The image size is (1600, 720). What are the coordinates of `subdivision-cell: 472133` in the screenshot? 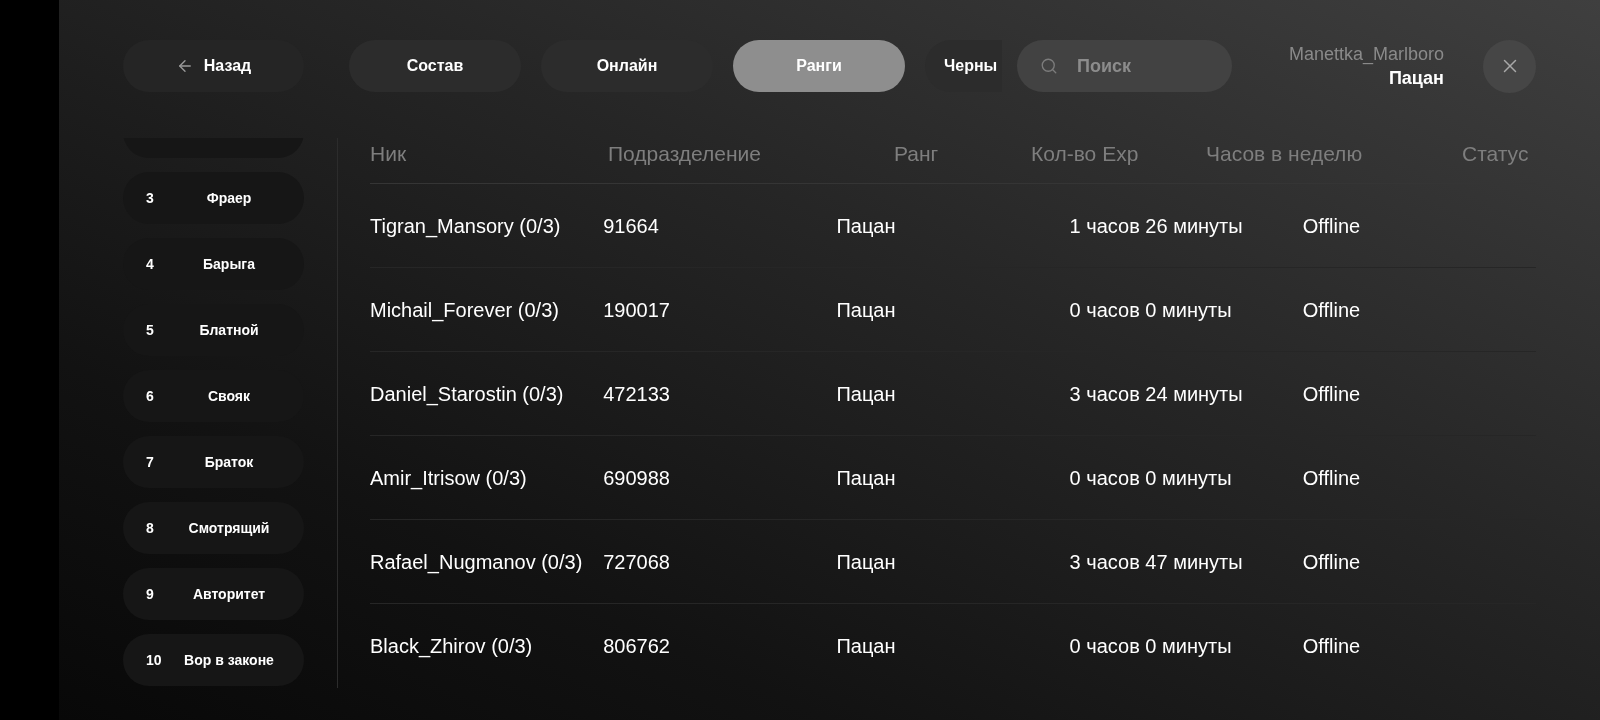 It's located at (636, 393).